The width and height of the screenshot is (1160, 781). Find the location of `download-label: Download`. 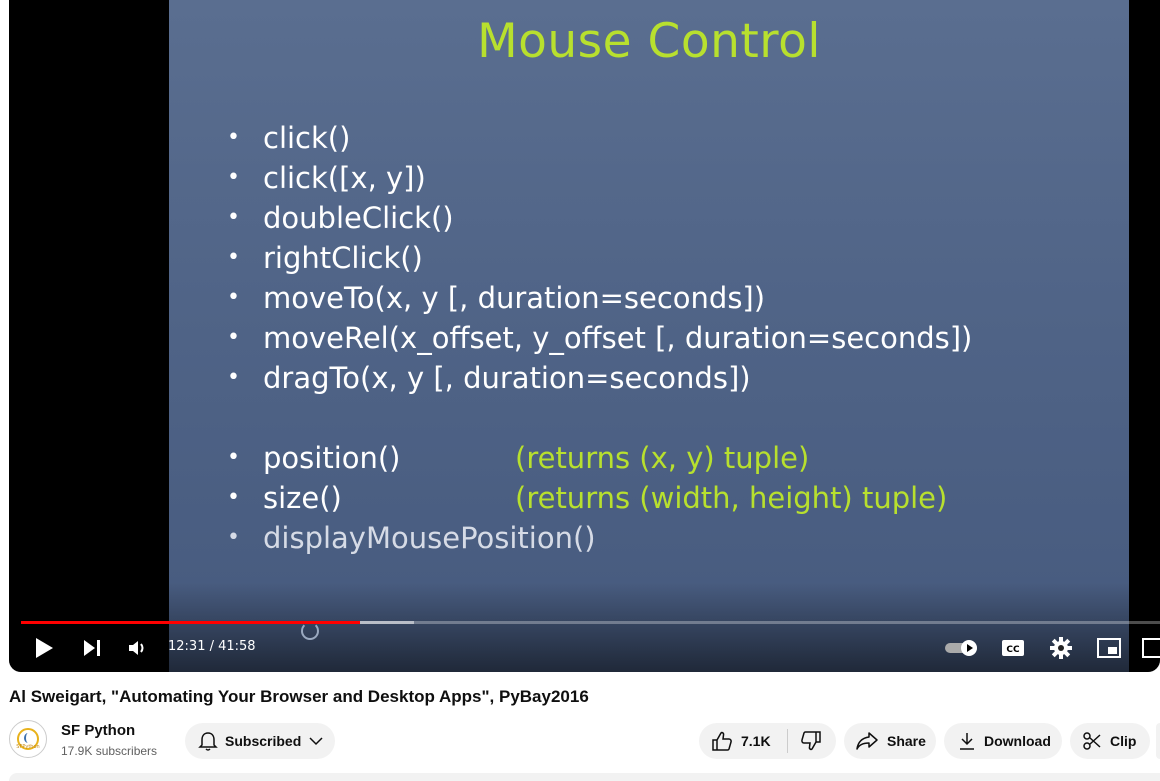

download-label: Download is located at coordinates (1017, 741).